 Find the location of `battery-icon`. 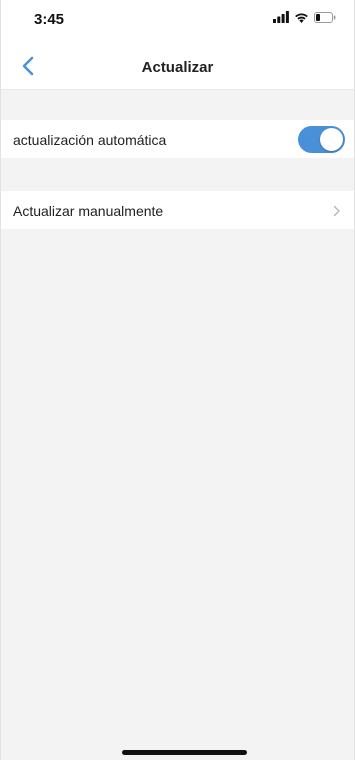

battery-icon is located at coordinates (325, 19).